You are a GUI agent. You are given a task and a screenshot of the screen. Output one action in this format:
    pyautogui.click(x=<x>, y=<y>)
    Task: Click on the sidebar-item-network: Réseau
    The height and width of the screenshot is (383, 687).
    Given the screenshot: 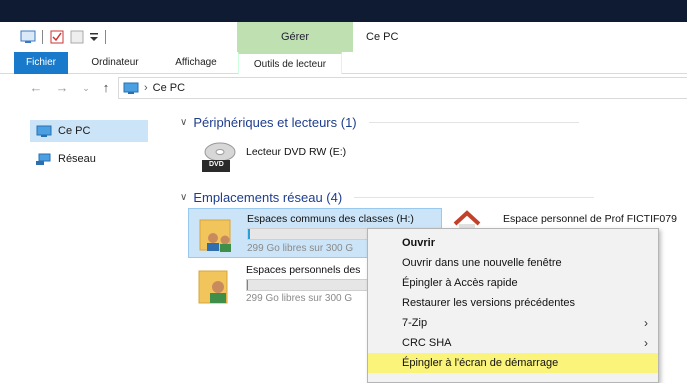 What is the action you would take?
    pyautogui.click(x=89, y=159)
    